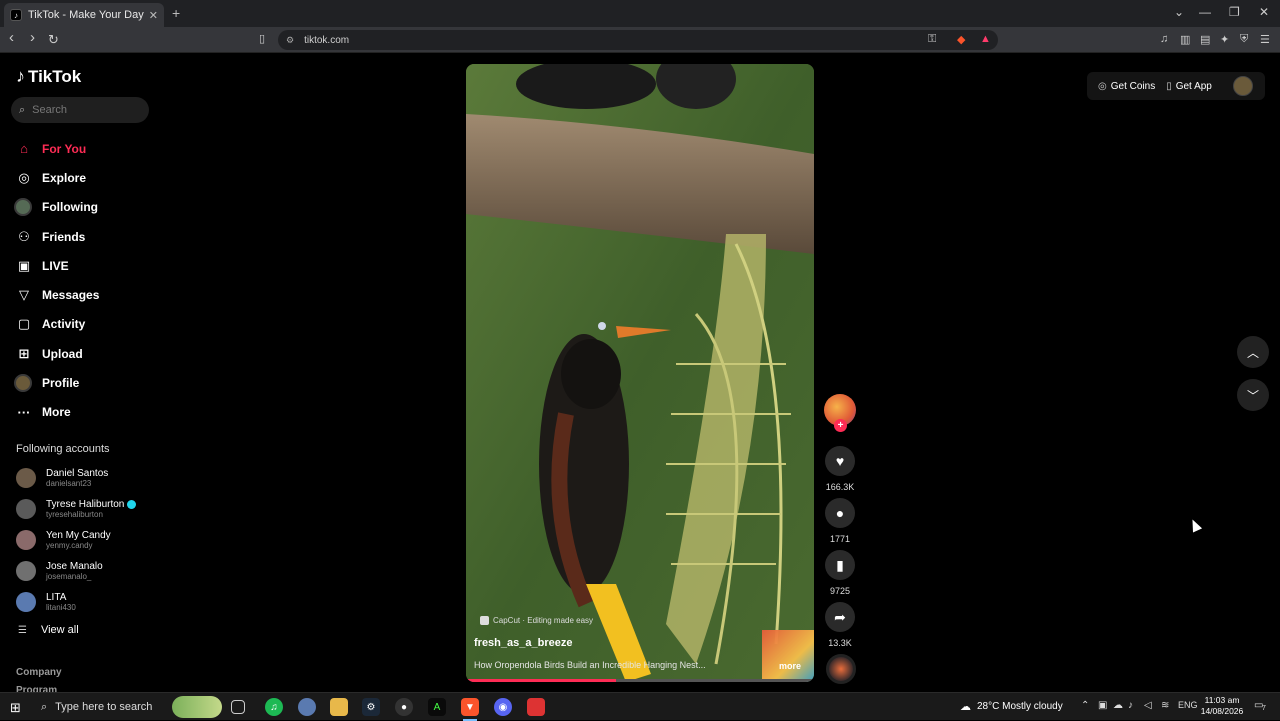 The image size is (1280, 721). I want to click on sidebar-item-messages: ▽ Messages, so click(84, 294).